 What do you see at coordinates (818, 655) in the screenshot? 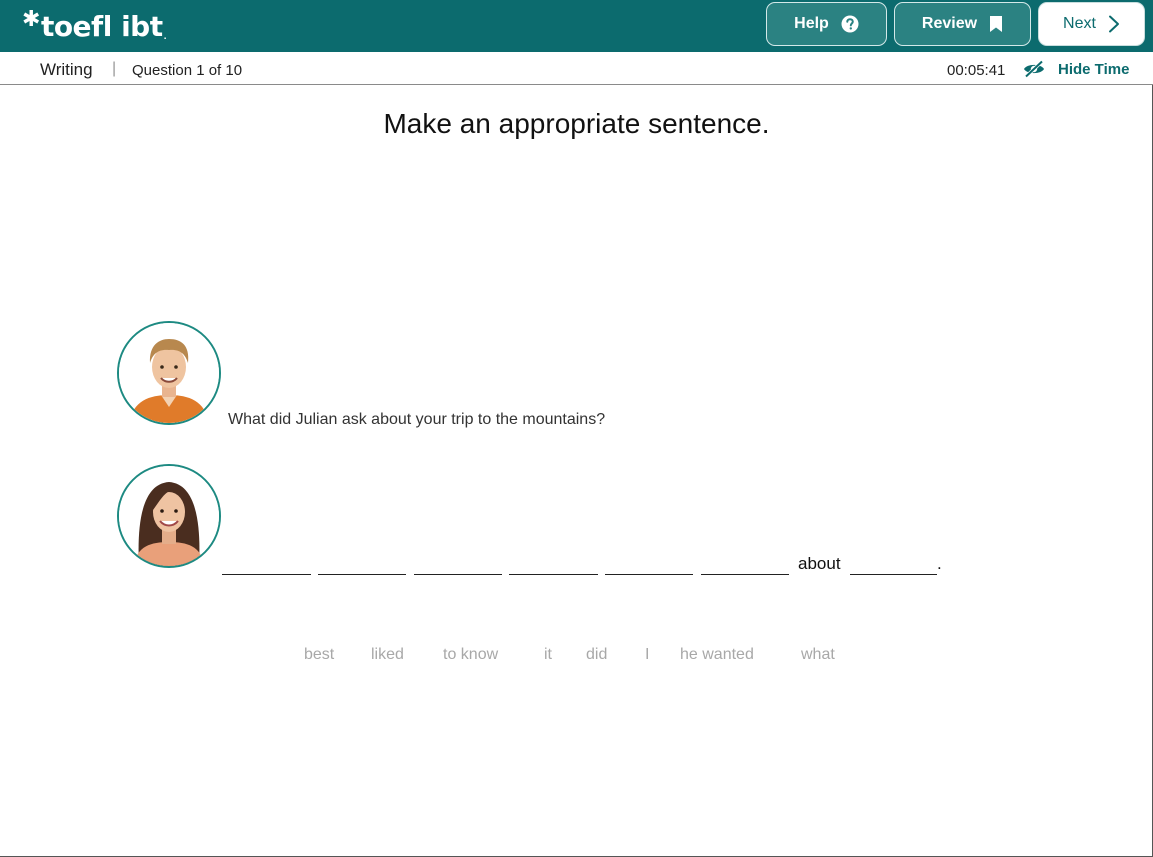
I see `word-chip-what: what` at bounding box center [818, 655].